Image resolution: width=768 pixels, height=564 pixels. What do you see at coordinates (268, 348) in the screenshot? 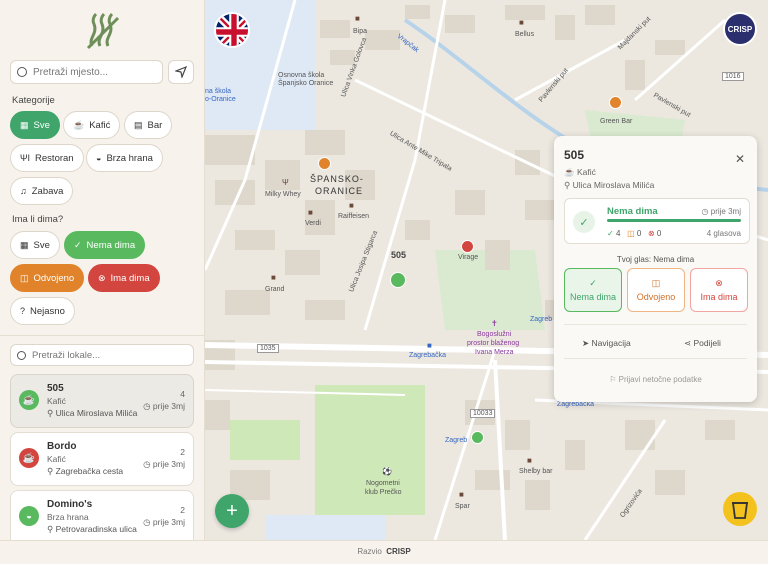
I see `road-number: 1035` at bounding box center [268, 348].